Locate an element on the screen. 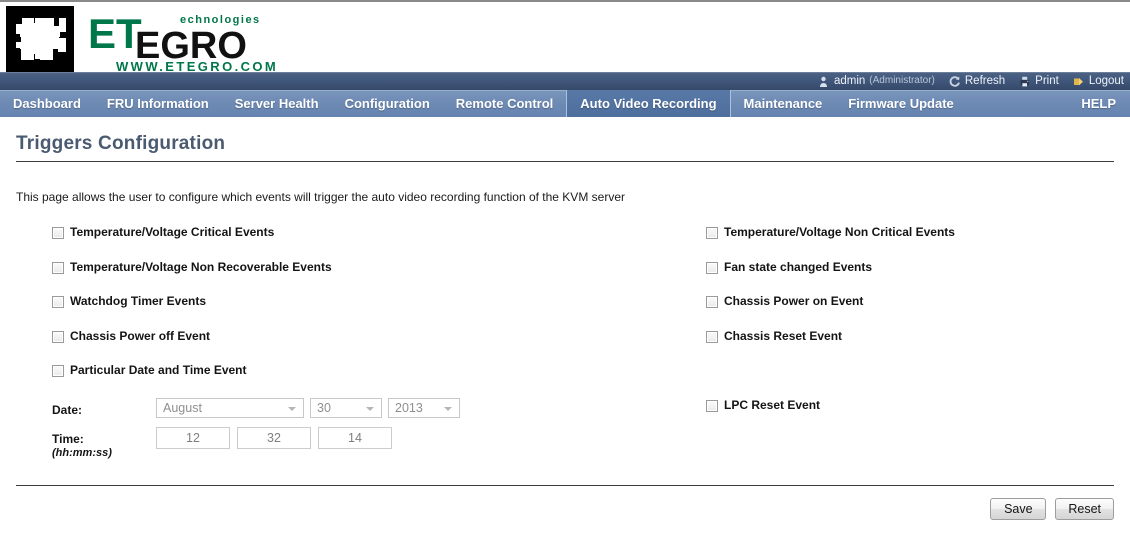 This screenshot has height=537, width=1130. nav-label: Maintenance is located at coordinates (783, 103).